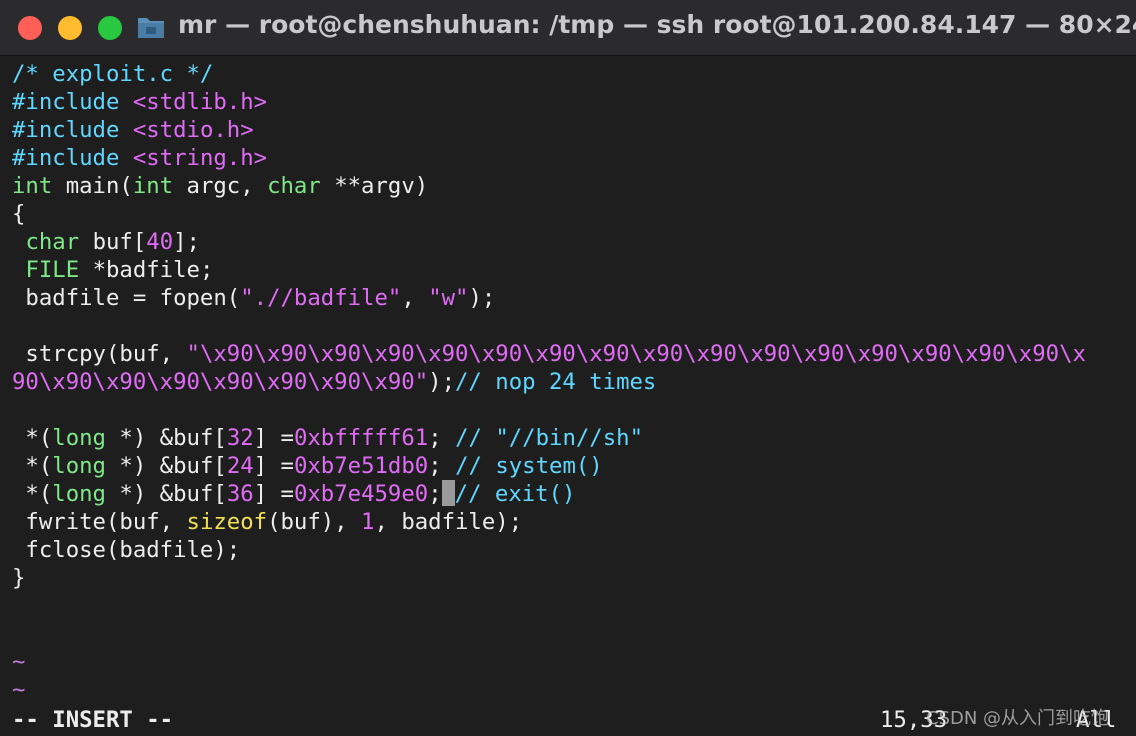  I want to click on text-cursor, so click(448, 493).